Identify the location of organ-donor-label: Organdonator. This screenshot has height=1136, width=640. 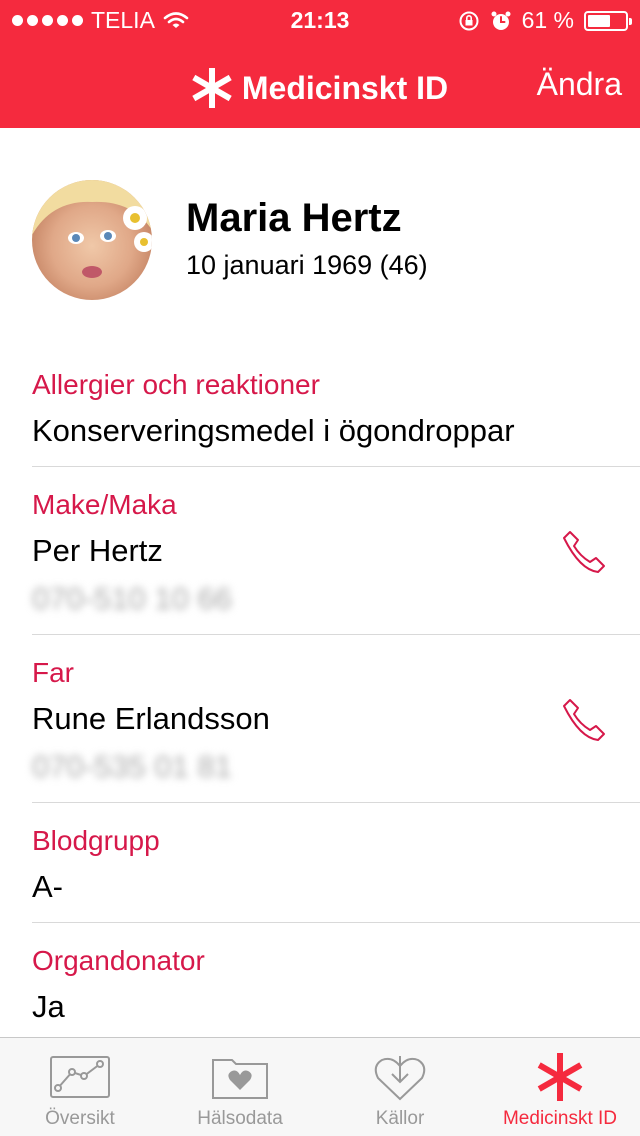
(118, 960).